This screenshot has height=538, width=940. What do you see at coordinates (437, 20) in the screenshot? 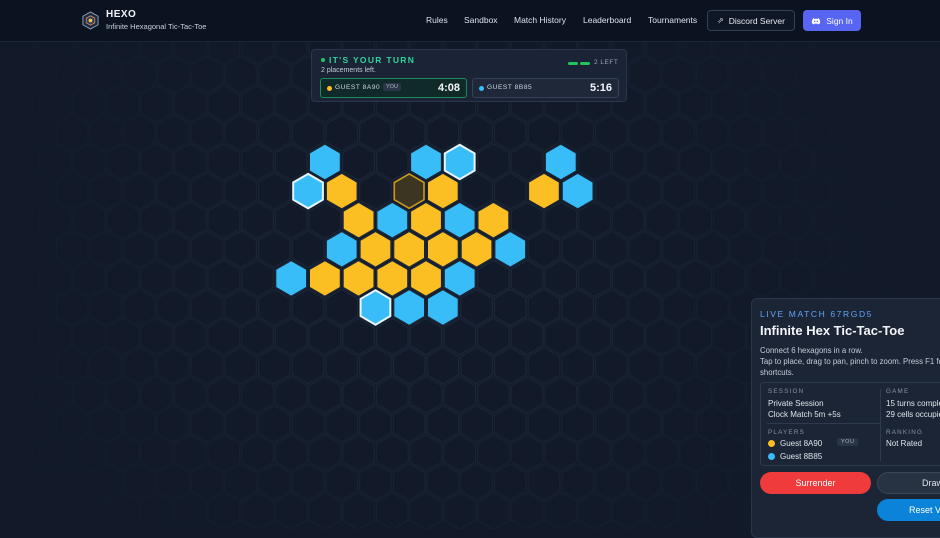
I see `nav-rules: Rules` at bounding box center [437, 20].